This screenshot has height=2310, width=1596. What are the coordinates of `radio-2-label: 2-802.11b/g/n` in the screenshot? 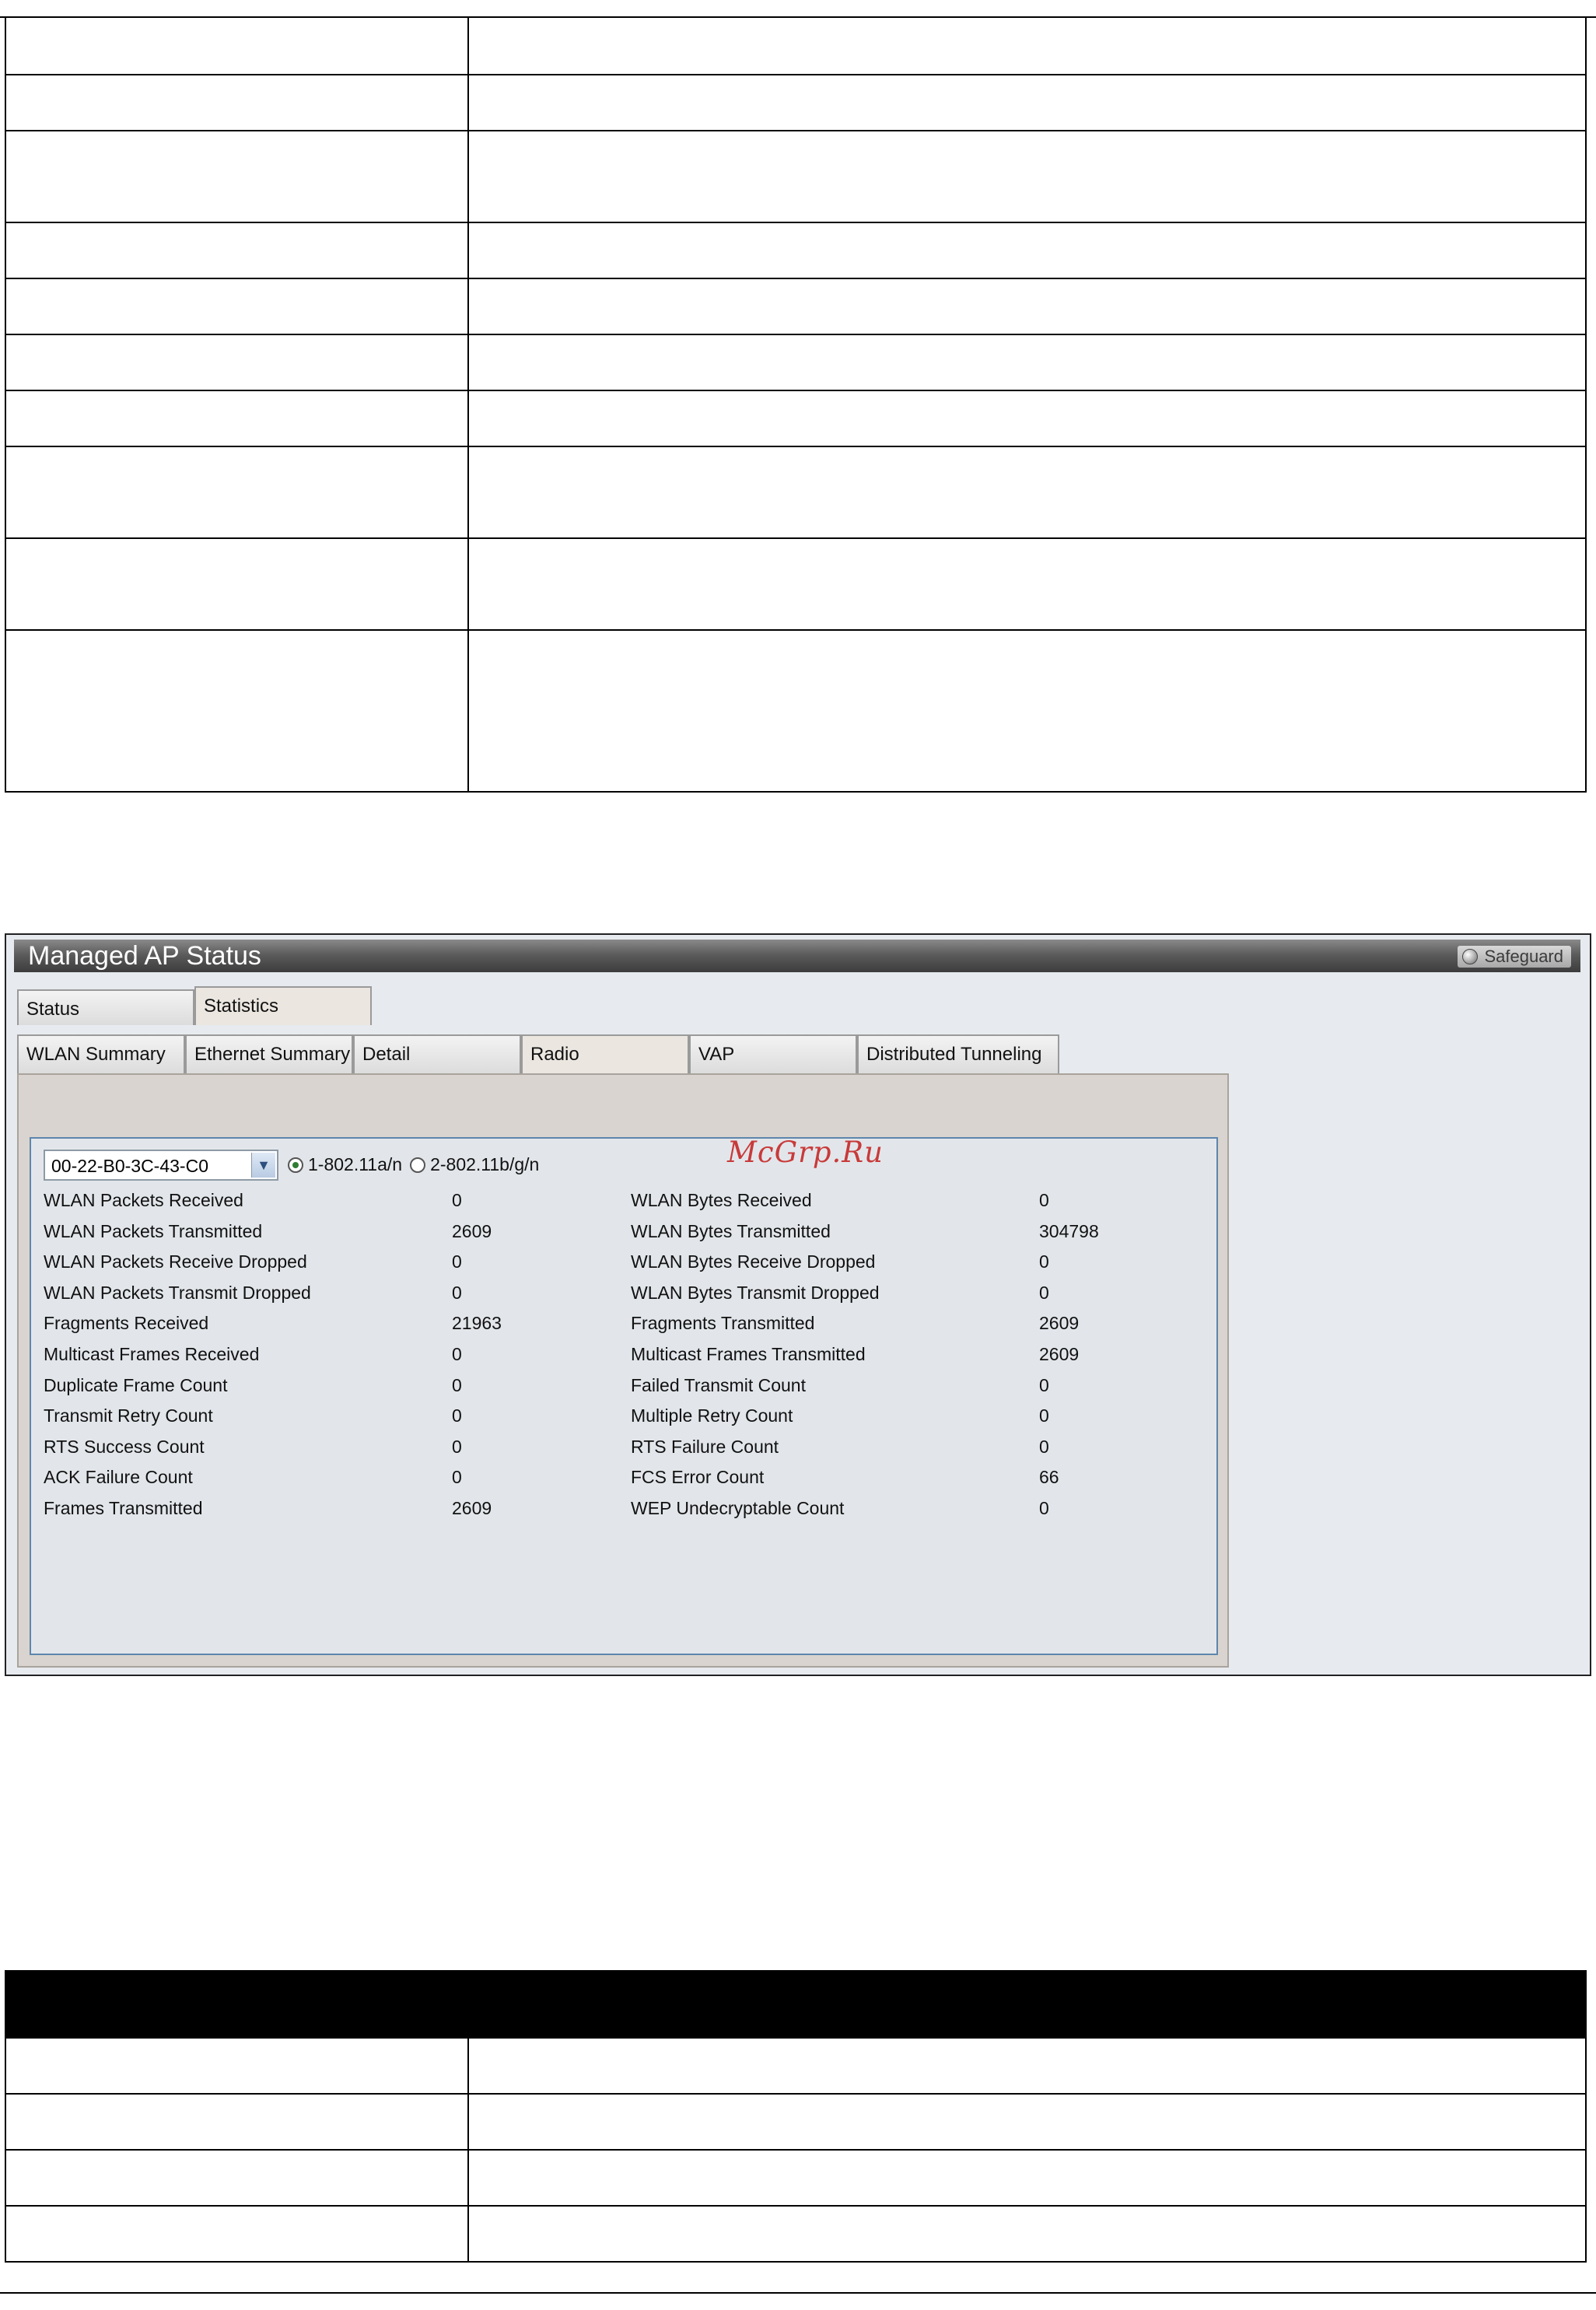 It's located at (485, 1164).